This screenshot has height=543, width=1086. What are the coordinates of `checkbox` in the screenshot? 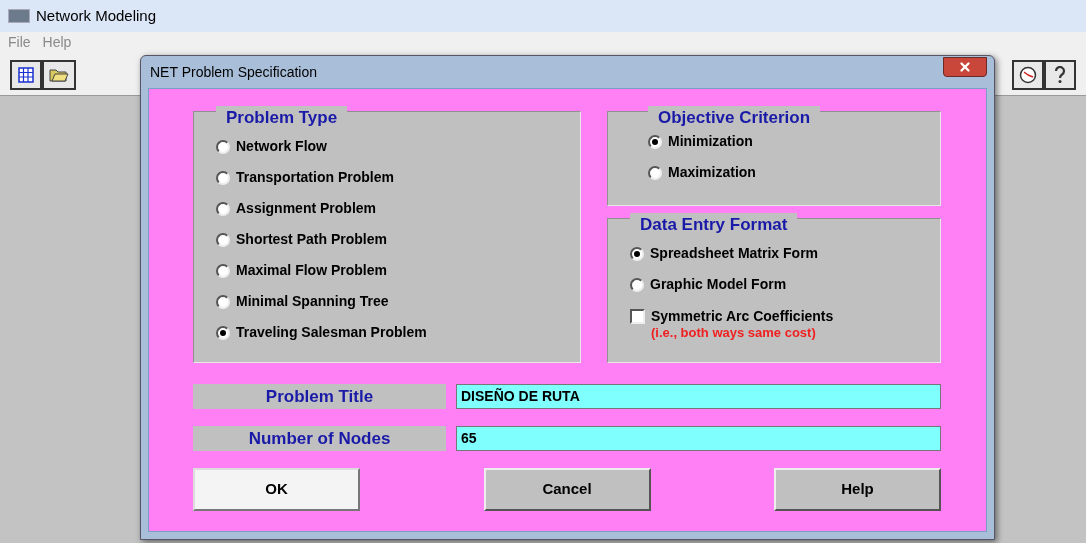 It's located at (637, 316).